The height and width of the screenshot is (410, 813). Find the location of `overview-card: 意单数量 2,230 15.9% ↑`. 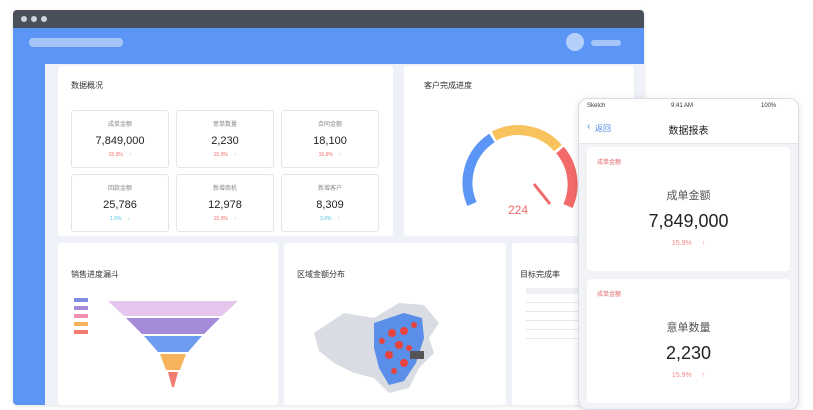

overview-card: 意单数量 2,230 15.9% ↑ is located at coordinates (225, 139).